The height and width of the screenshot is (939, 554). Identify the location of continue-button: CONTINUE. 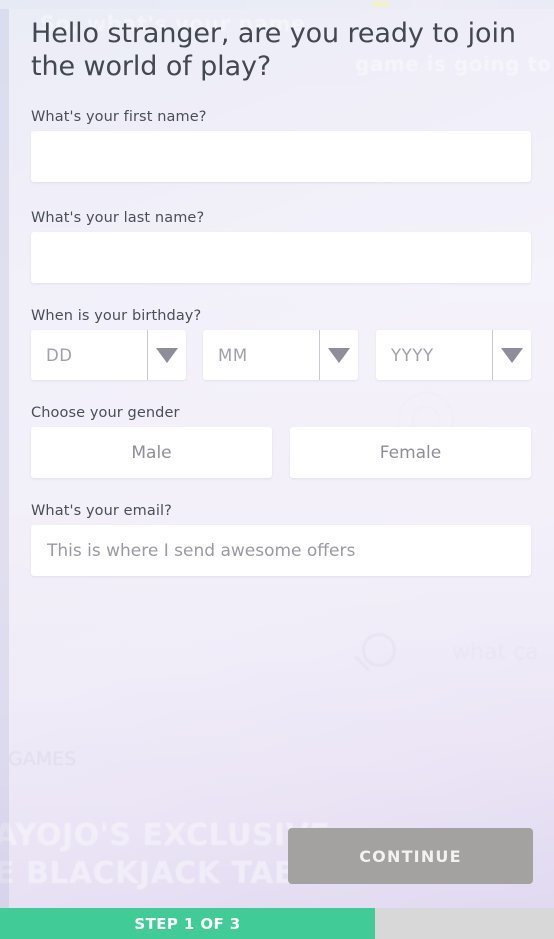
(410, 856).